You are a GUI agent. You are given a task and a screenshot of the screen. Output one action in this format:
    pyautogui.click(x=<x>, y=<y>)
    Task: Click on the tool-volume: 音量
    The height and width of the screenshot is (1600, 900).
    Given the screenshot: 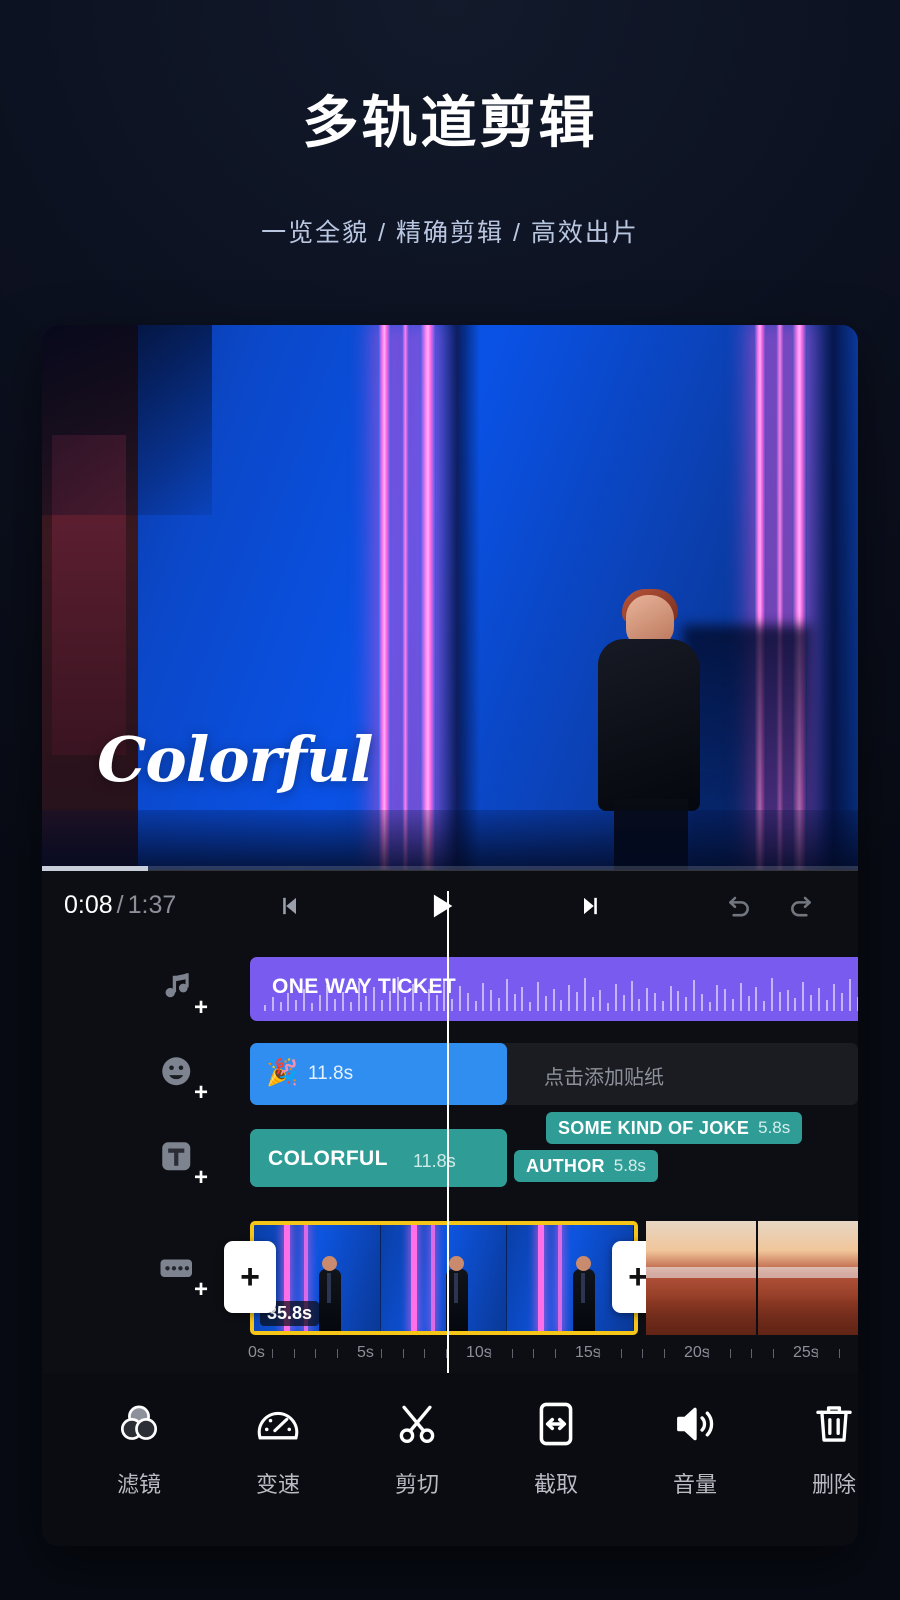 What is the action you would take?
    pyautogui.click(x=695, y=1449)
    